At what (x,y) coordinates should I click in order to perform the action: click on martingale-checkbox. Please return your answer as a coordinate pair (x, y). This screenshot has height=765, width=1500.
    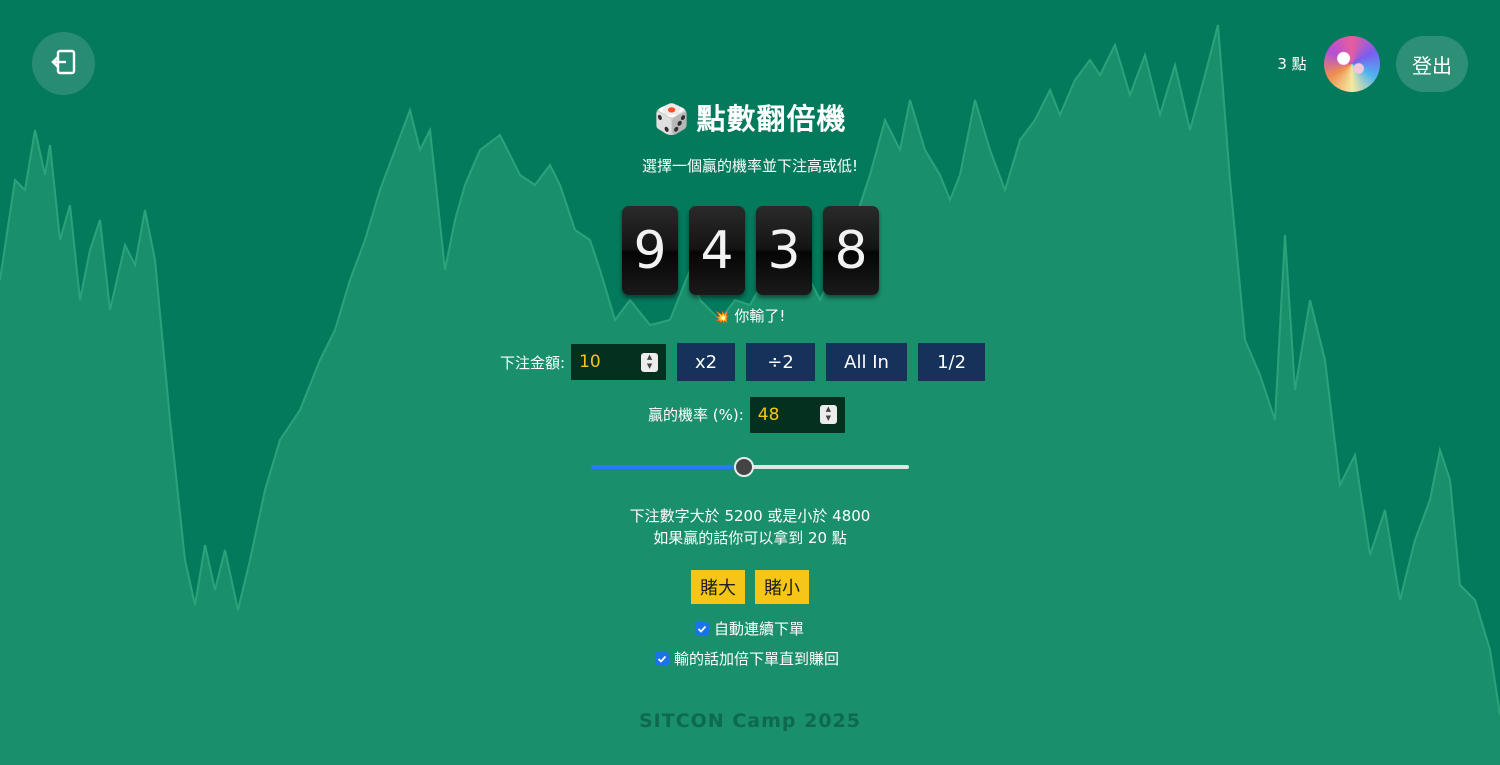
    Looking at the image, I should click on (662, 658).